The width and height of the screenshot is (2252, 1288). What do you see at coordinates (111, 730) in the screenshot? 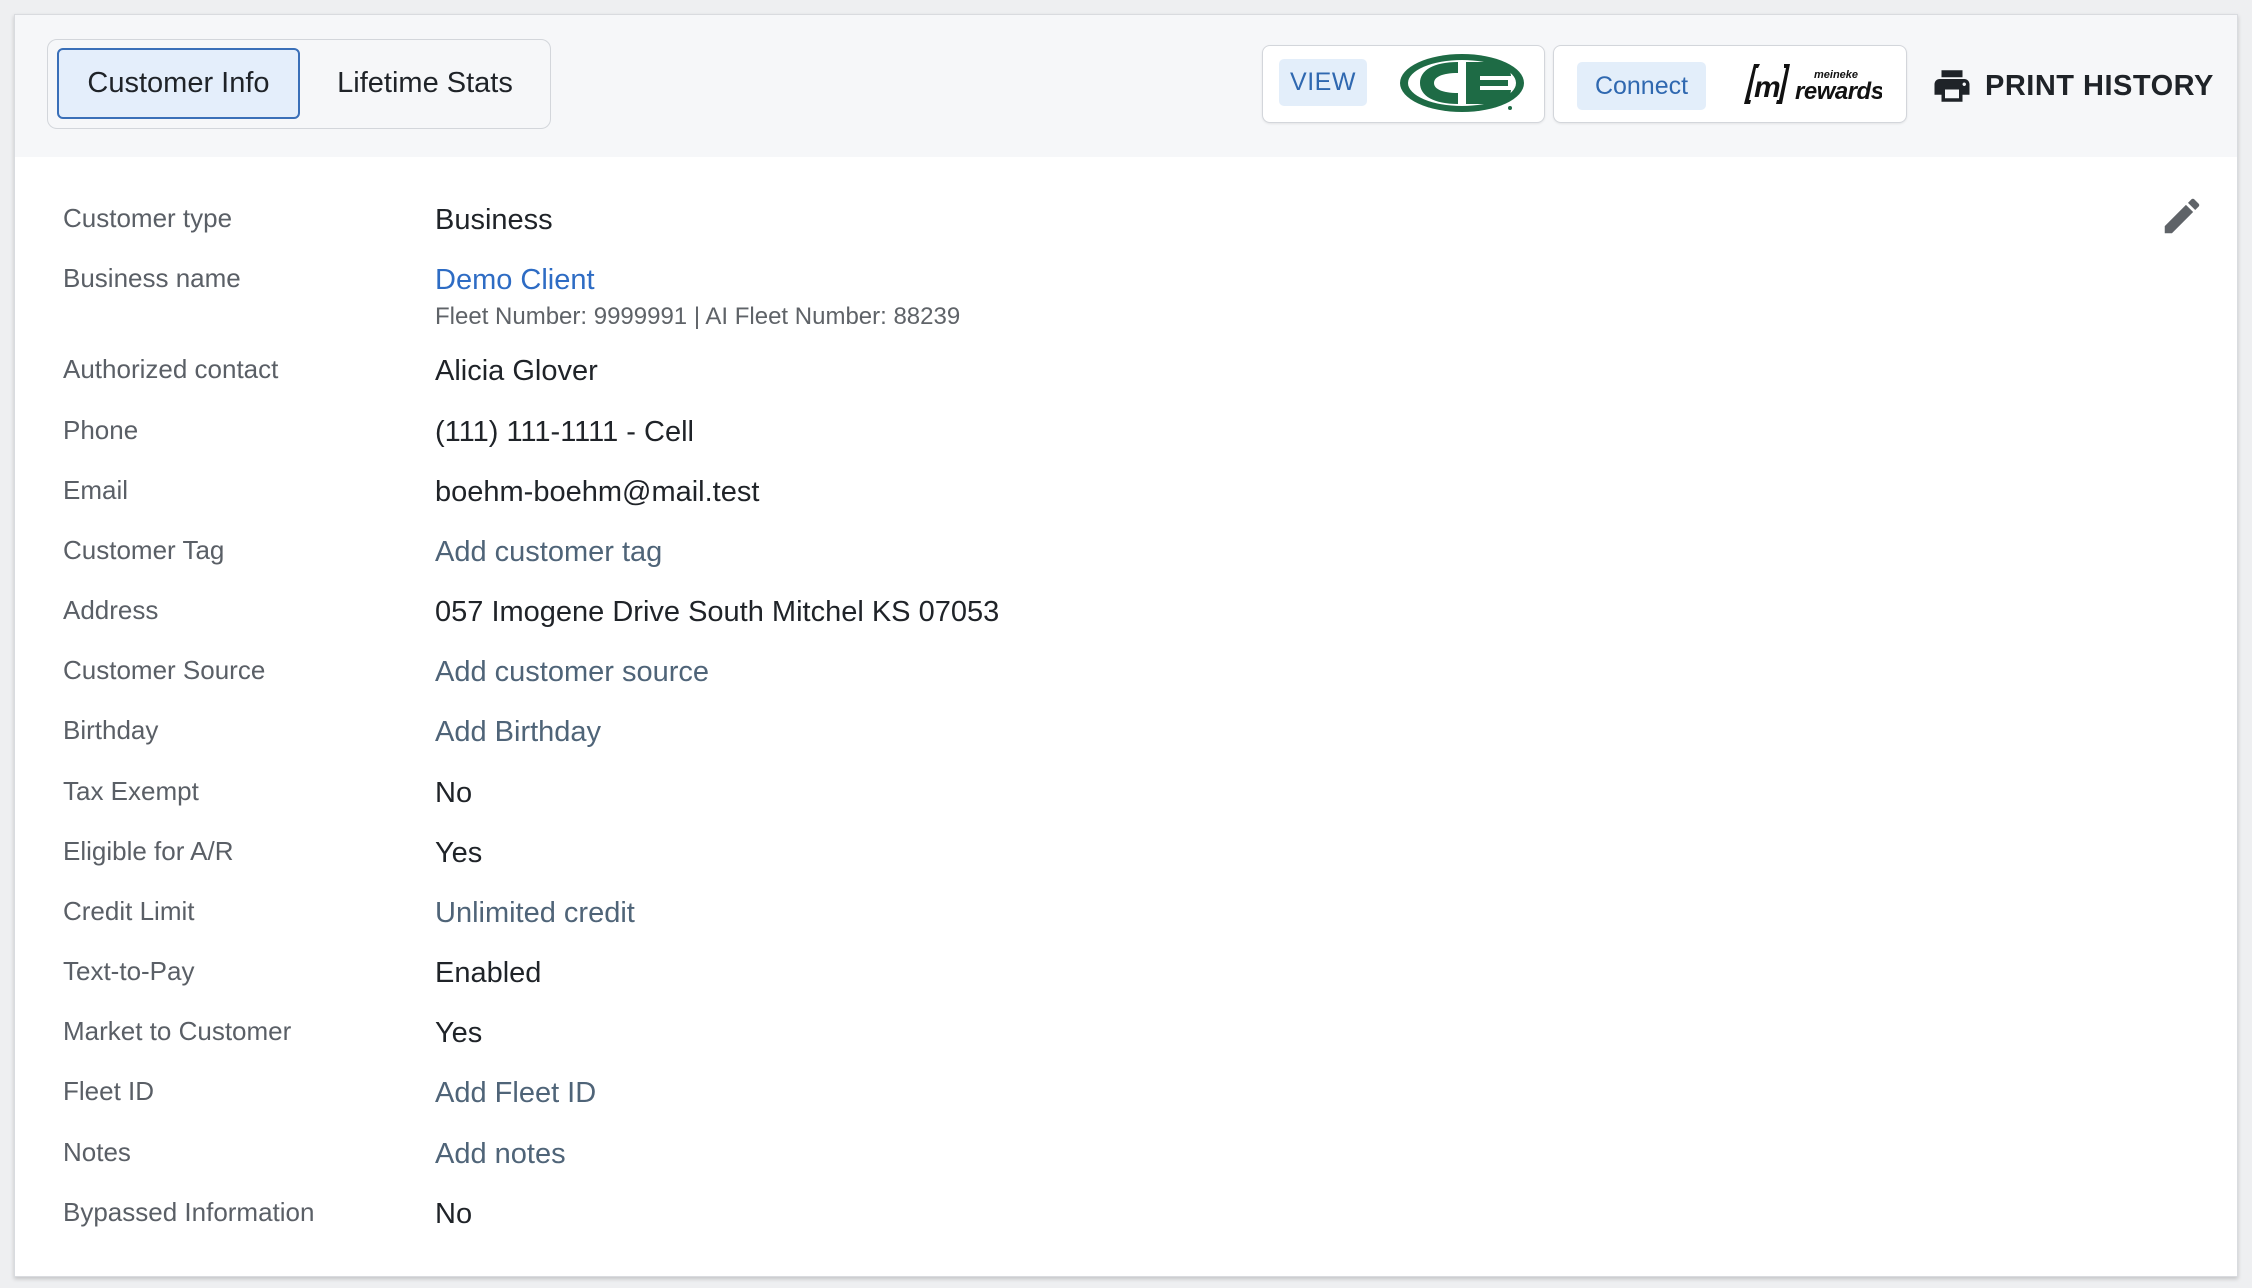
I see `field-label: Birthday` at bounding box center [111, 730].